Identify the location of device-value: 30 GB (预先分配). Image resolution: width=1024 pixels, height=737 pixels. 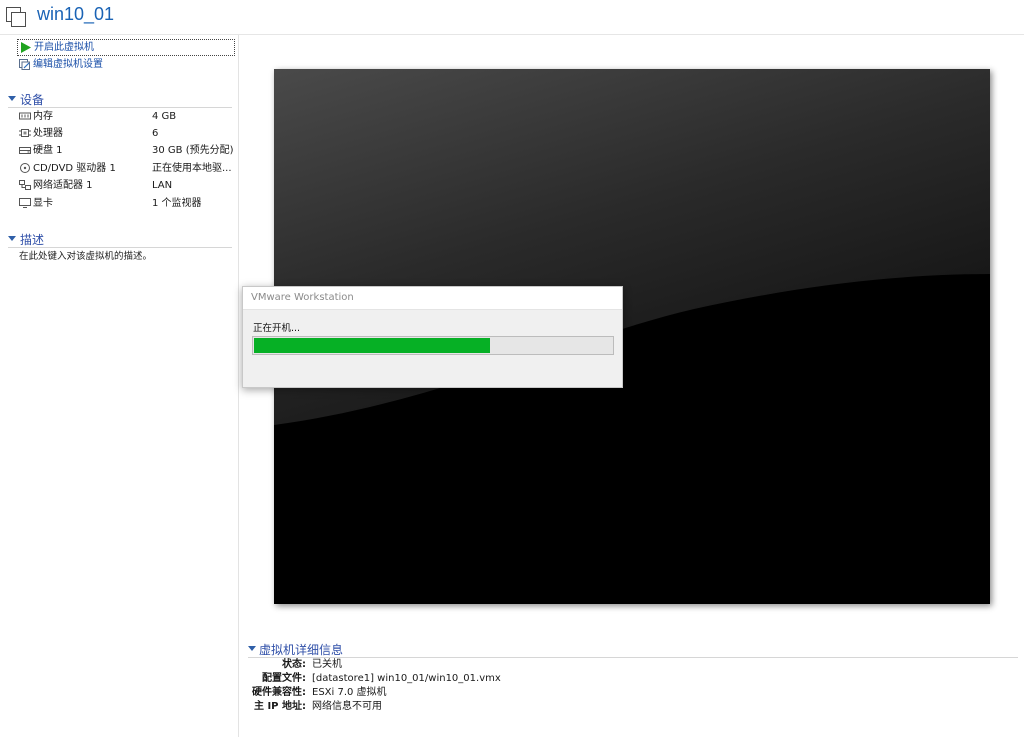
(193, 150).